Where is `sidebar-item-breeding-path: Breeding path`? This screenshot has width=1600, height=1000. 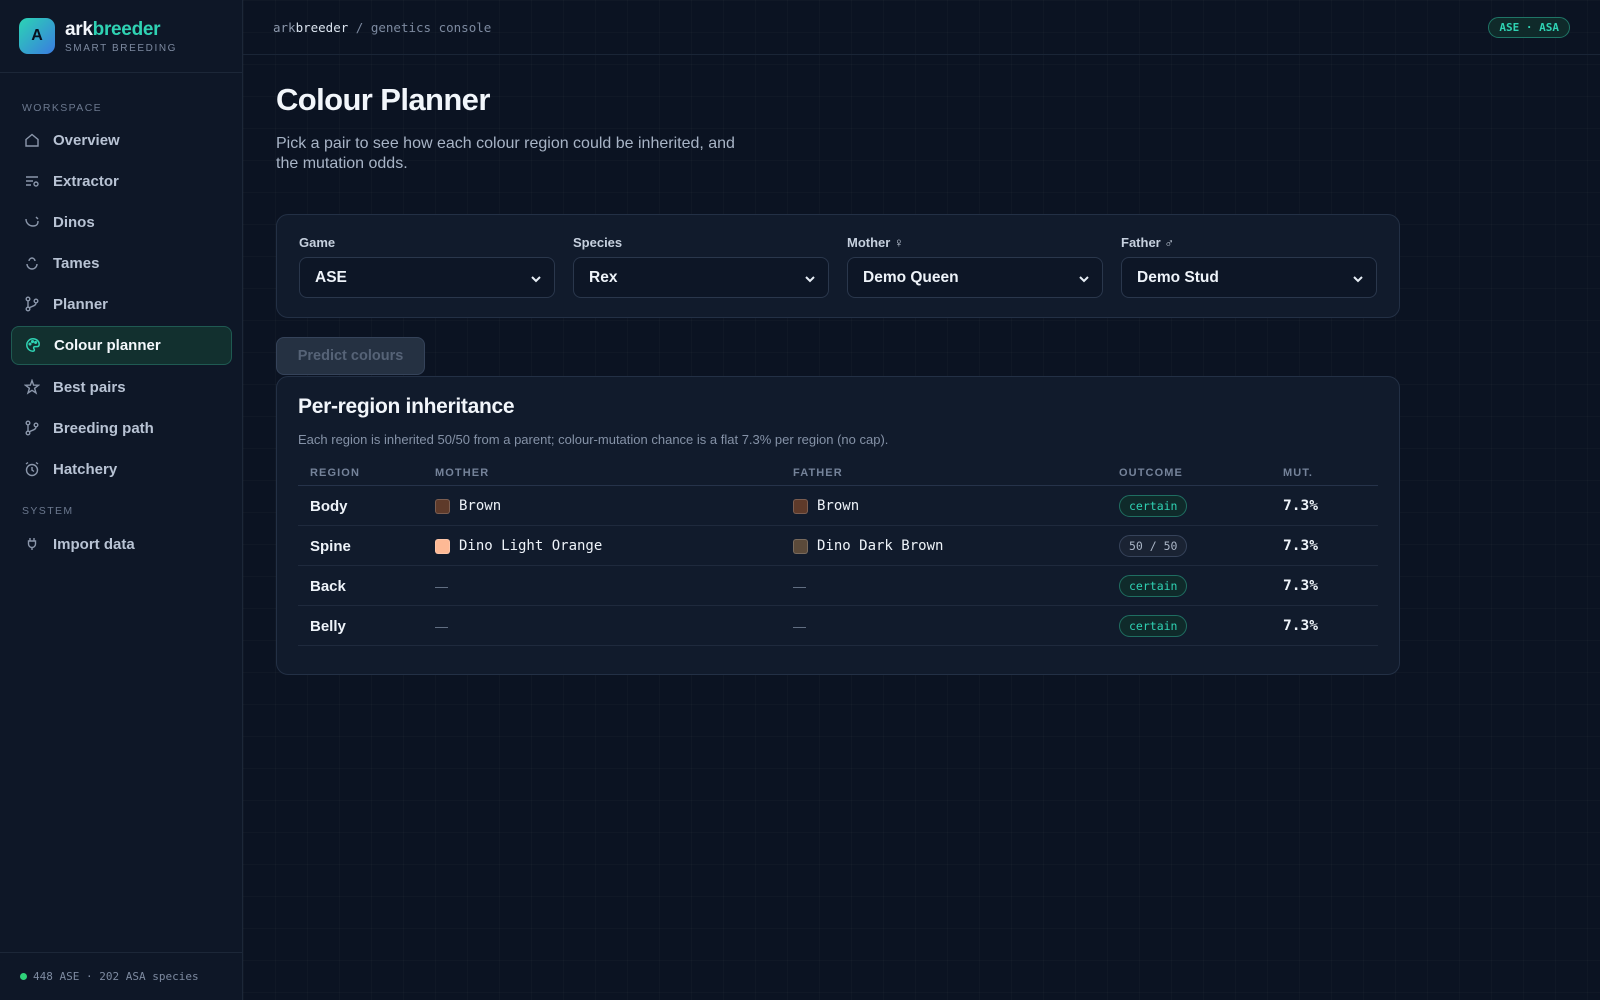 sidebar-item-breeding-path: Breeding path is located at coordinates (121, 428).